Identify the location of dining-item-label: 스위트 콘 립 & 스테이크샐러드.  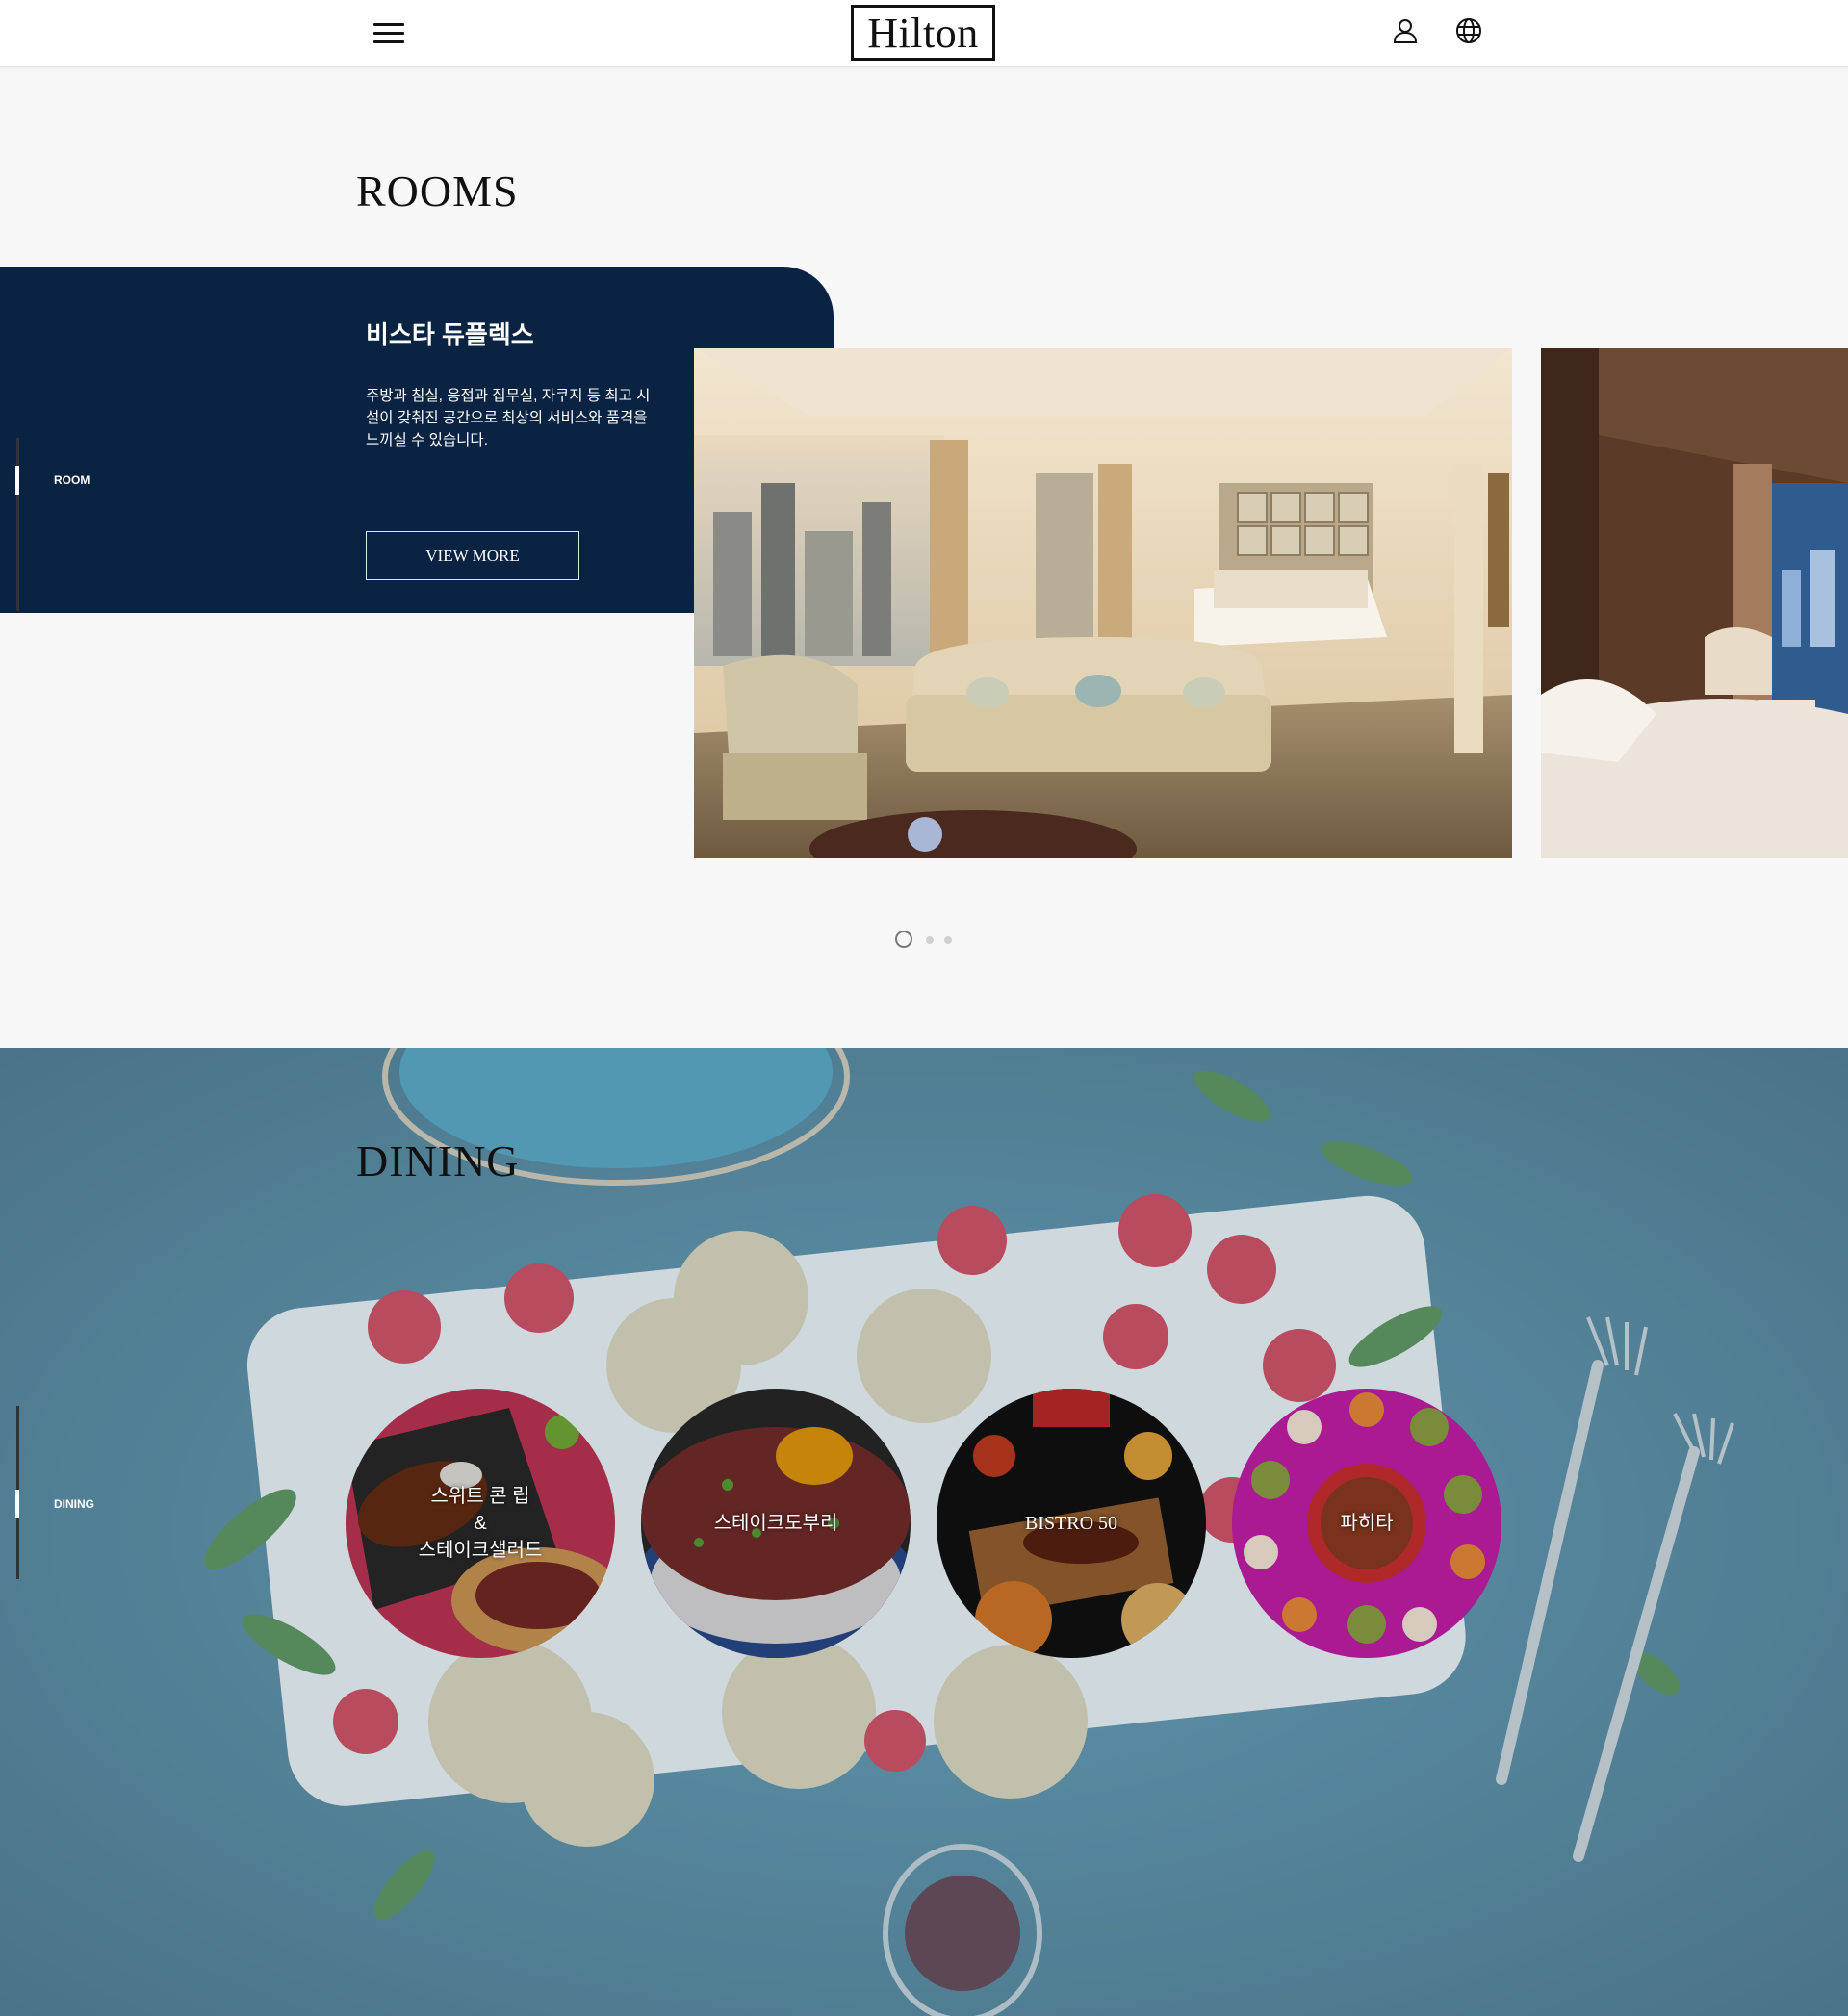
(480, 1523).